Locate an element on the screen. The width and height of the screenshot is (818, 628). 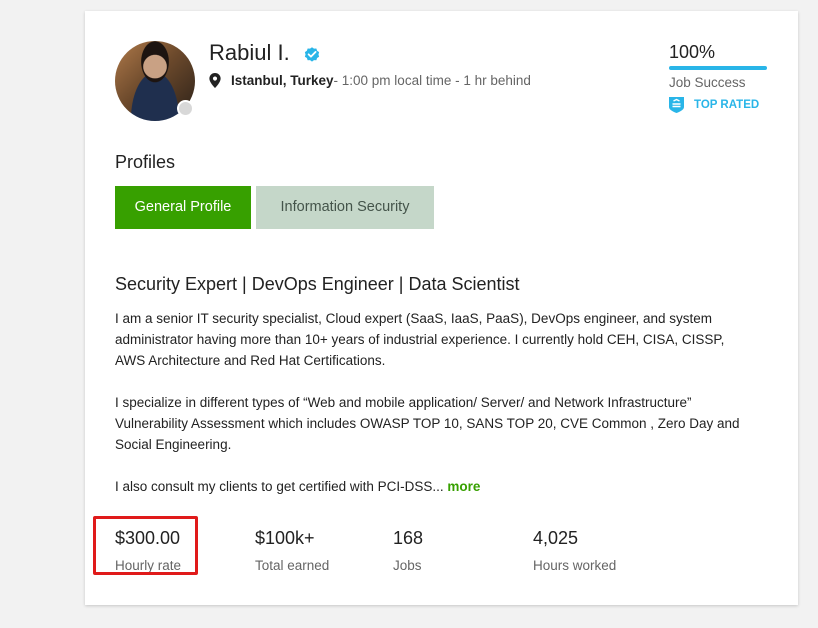
verified-check-icon is located at coordinates (312, 54).